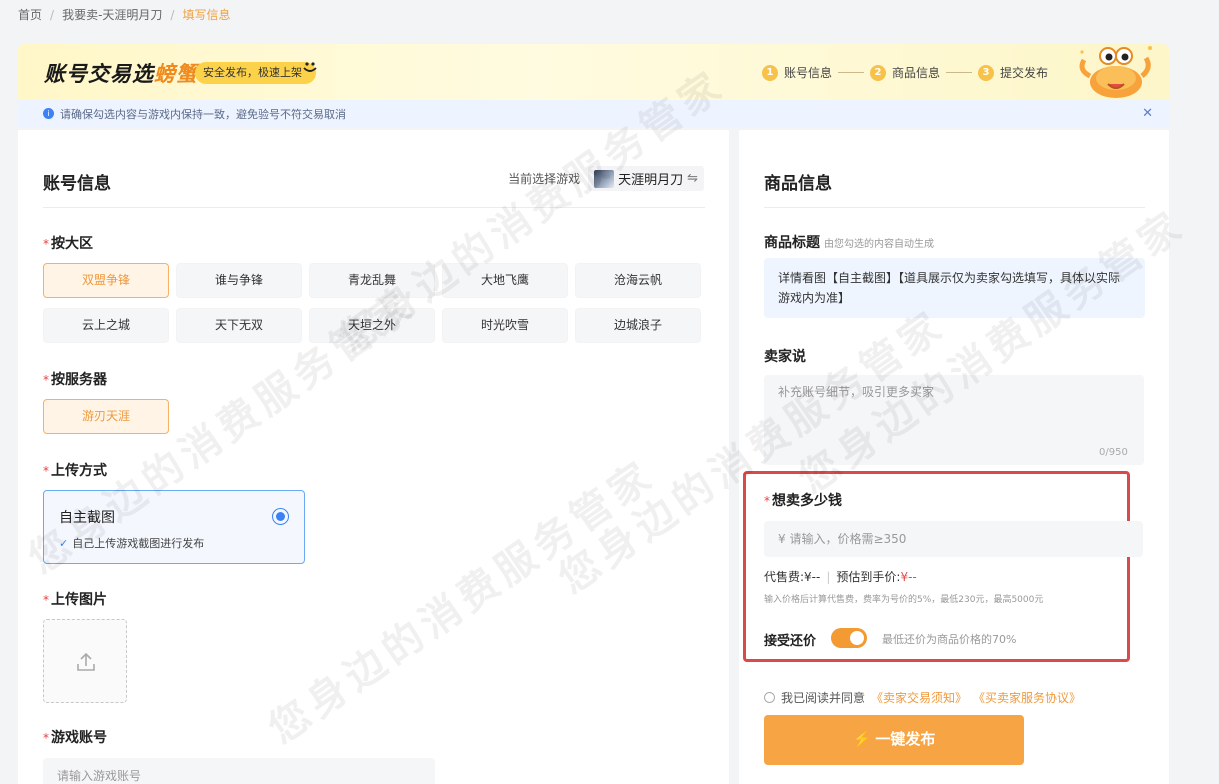 The image size is (1219, 784). I want to click on radio-selected, so click(280, 516).